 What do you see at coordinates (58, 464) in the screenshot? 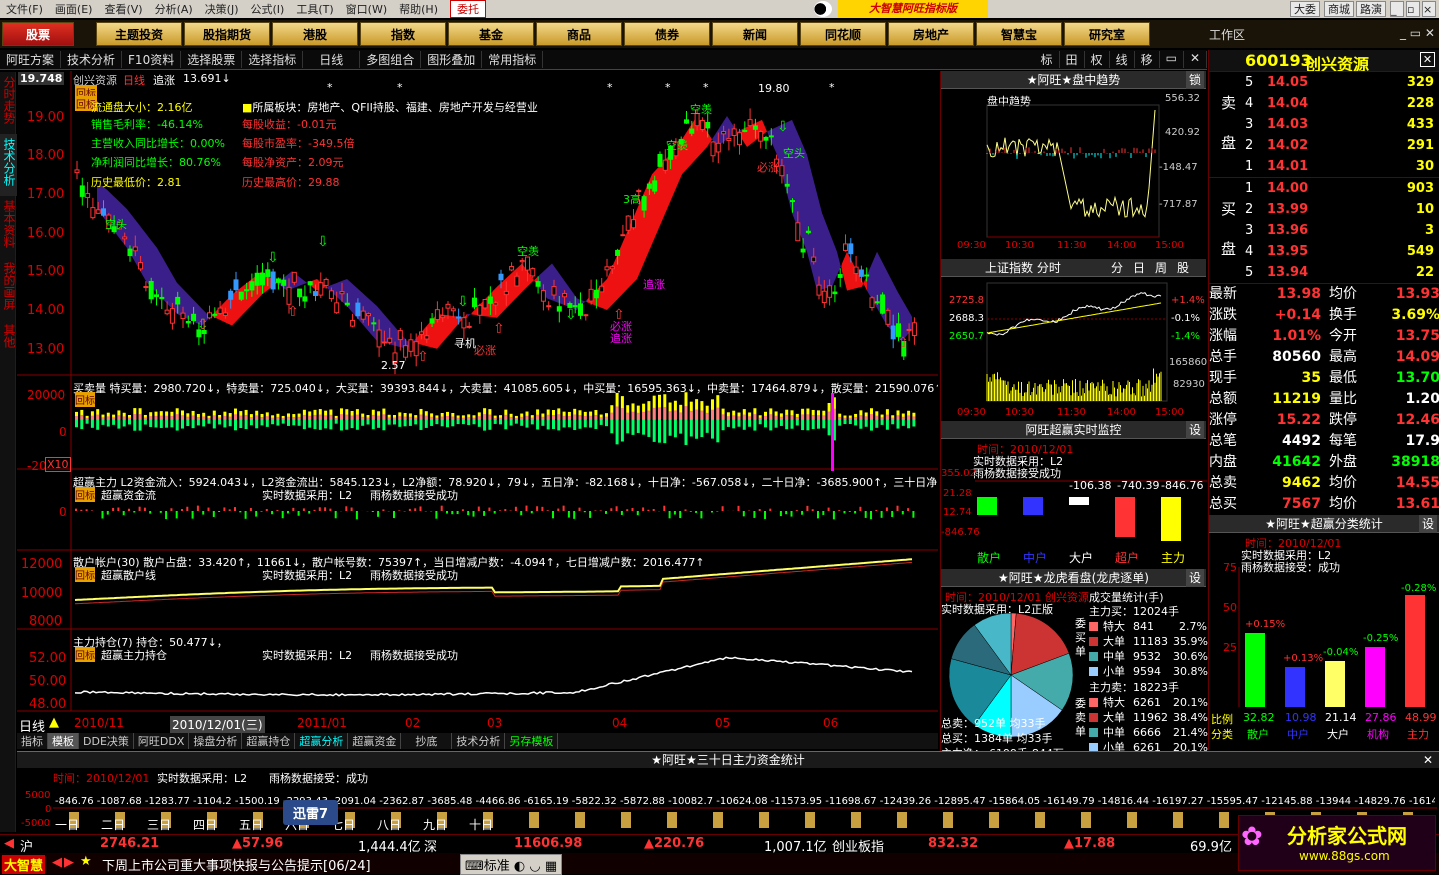
I see `zoom-x10-button: X10` at bounding box center [58, 464].